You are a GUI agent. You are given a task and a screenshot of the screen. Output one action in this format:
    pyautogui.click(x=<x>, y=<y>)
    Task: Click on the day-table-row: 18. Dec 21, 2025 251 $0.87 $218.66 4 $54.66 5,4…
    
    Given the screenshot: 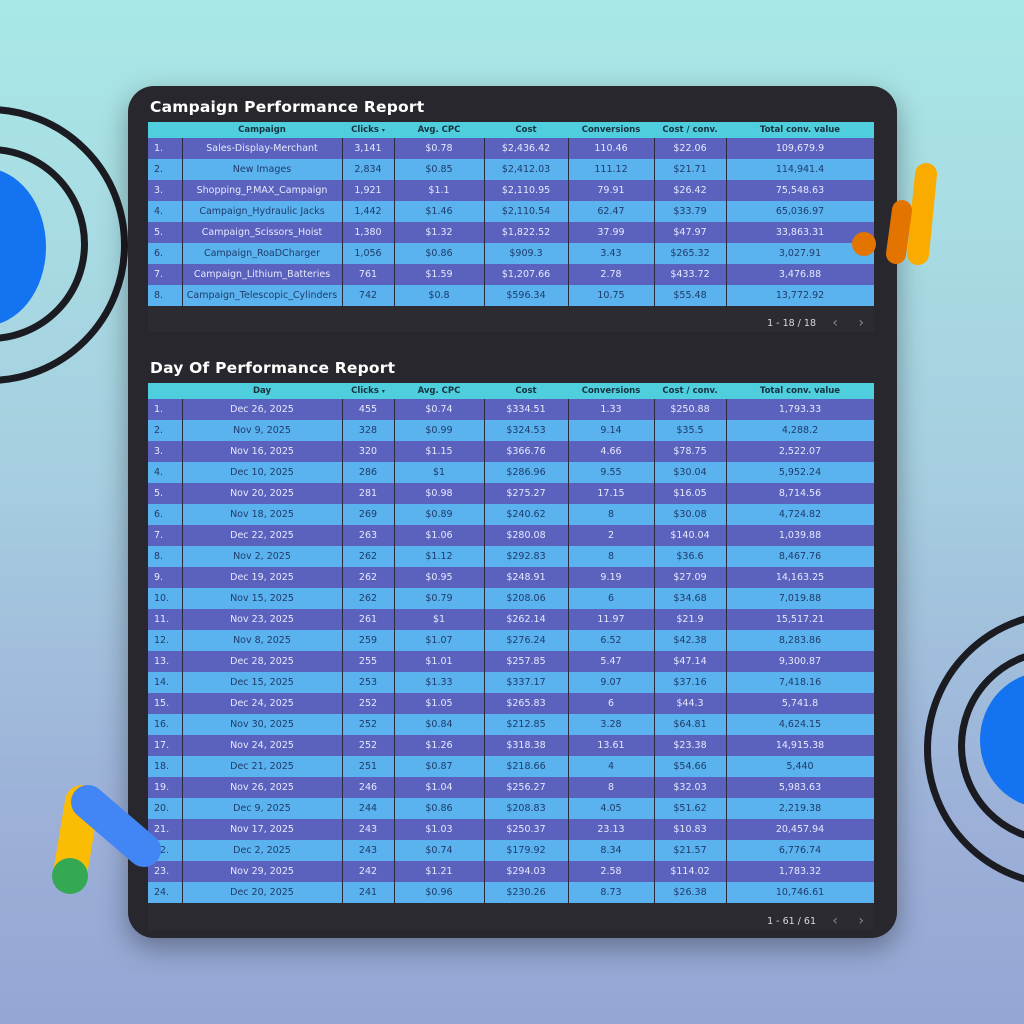 What is the action you would take?
    pyautogui.click(x=511, y=766)
    